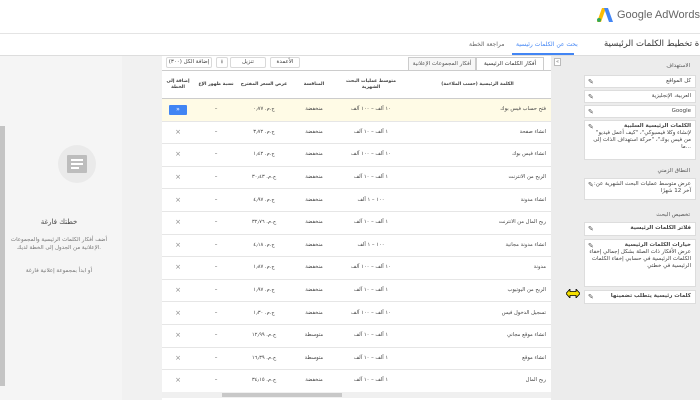 The width and height of the screenshot is (700, 400). Describe the element at coordinates (486, 44) in the screenshot. I see `tab-review-plan: مراجعة الخطة` at that location.